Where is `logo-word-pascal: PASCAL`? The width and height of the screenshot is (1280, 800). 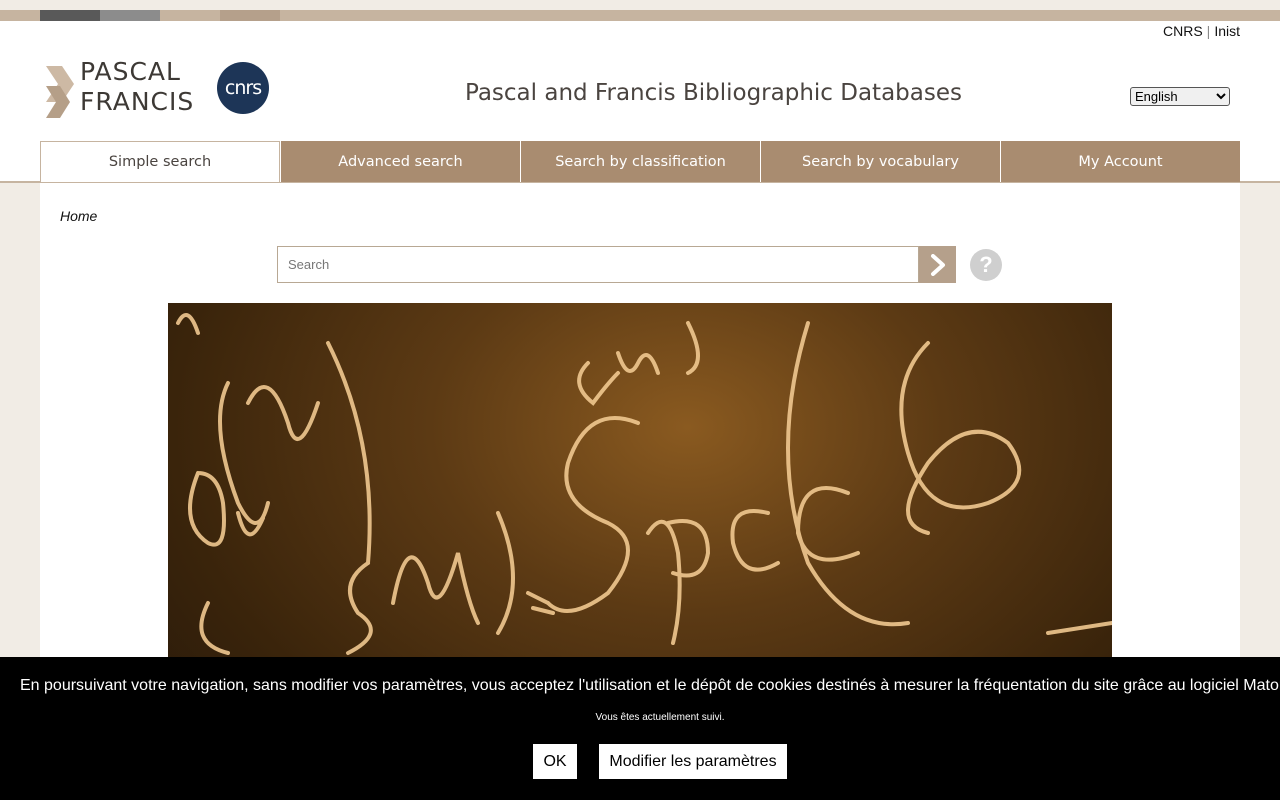 logo-word-pascal: PASCAL is located at coordinates (130, 71).